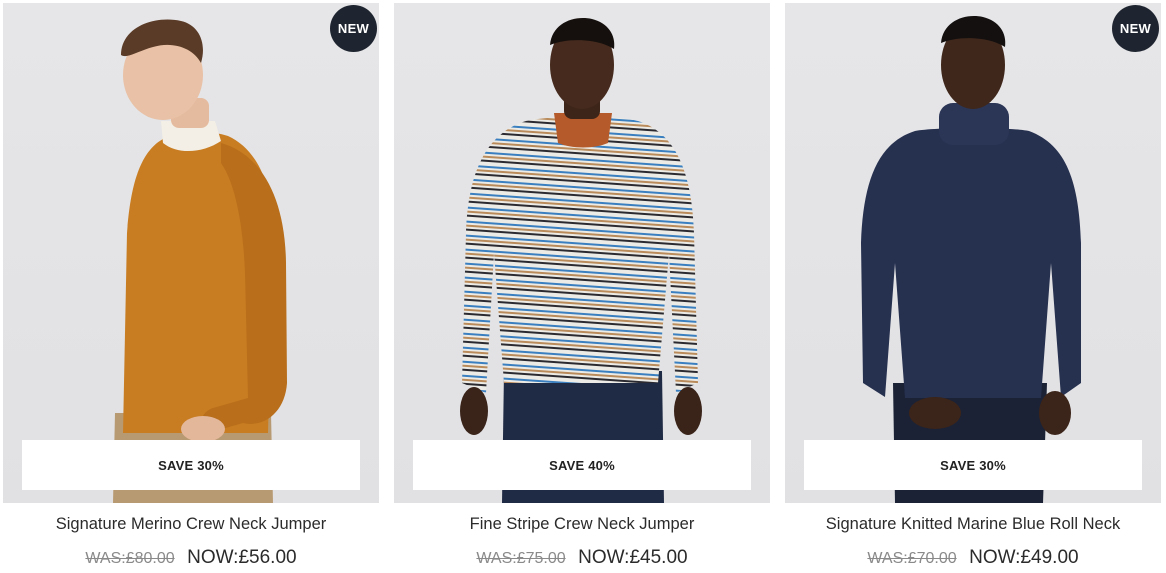 This screenshot has height=573, width=1166. What do you see at coordinates (912, 558) in the screenshot?
I see `was-price: WAS:£70.00` at bounding box center [912, 558].